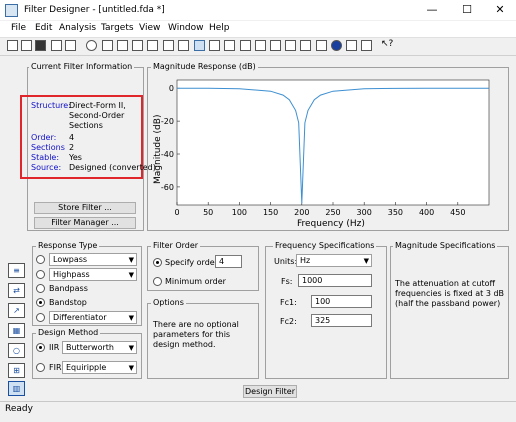 This screenshot has height=422, width=516. Describe the element at coordinates (55, 367) in the screenshot. I see `fir-label: FIR` at that location.